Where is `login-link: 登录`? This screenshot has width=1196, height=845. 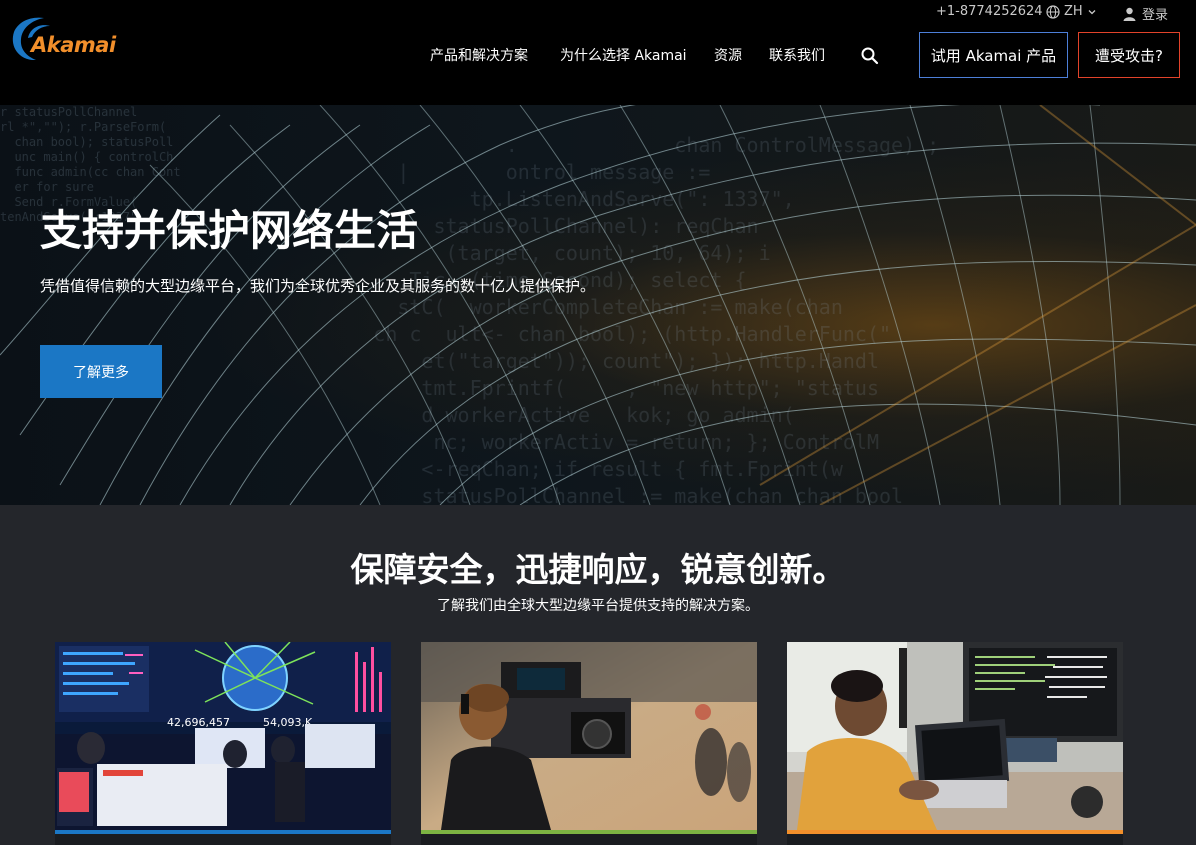
login-link: 登录 is located at coordinates (1145, 13).